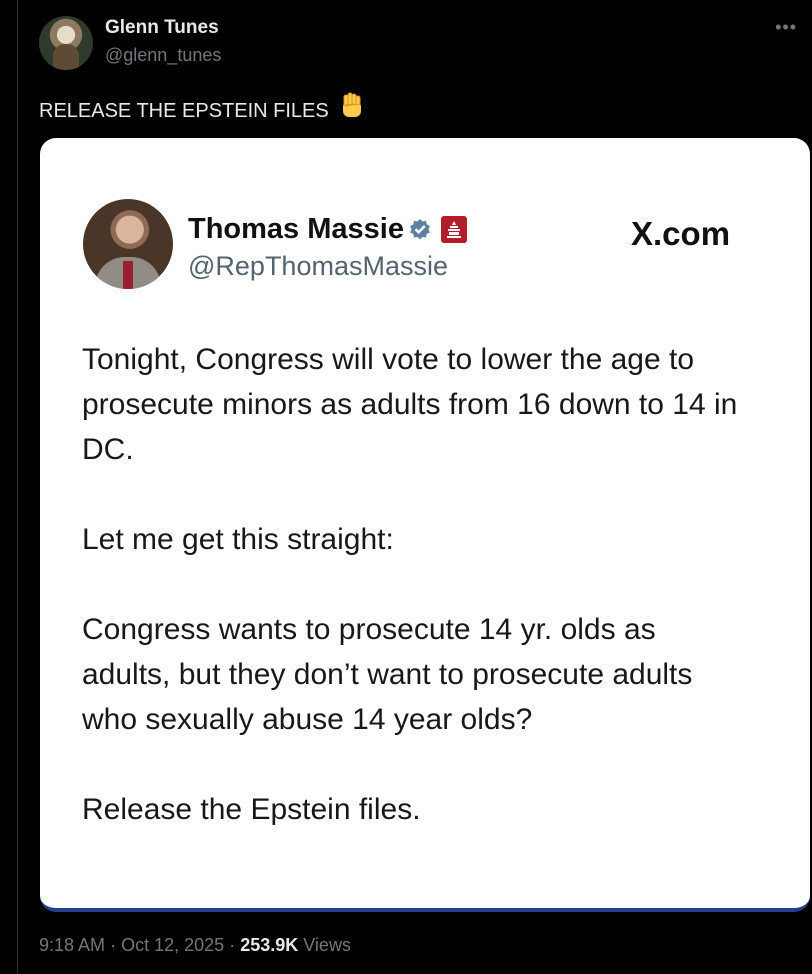 Image resolution: width=812 pixels, height=974 pixels. I want to click on embedded-paragraph-4: Release the Epstein files., so click(251, 809).